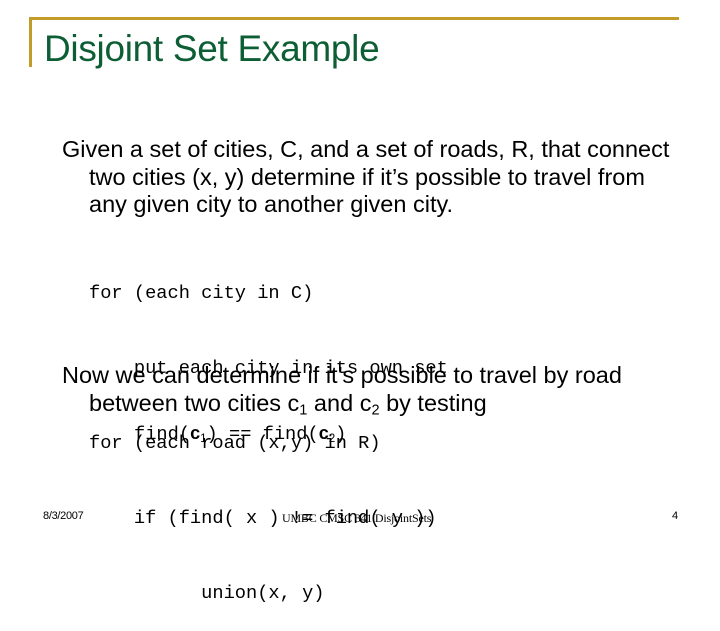 The height and width of the screenshot is (631, 720). I want to click on code-line: for (each city in C), so click(201, 293).